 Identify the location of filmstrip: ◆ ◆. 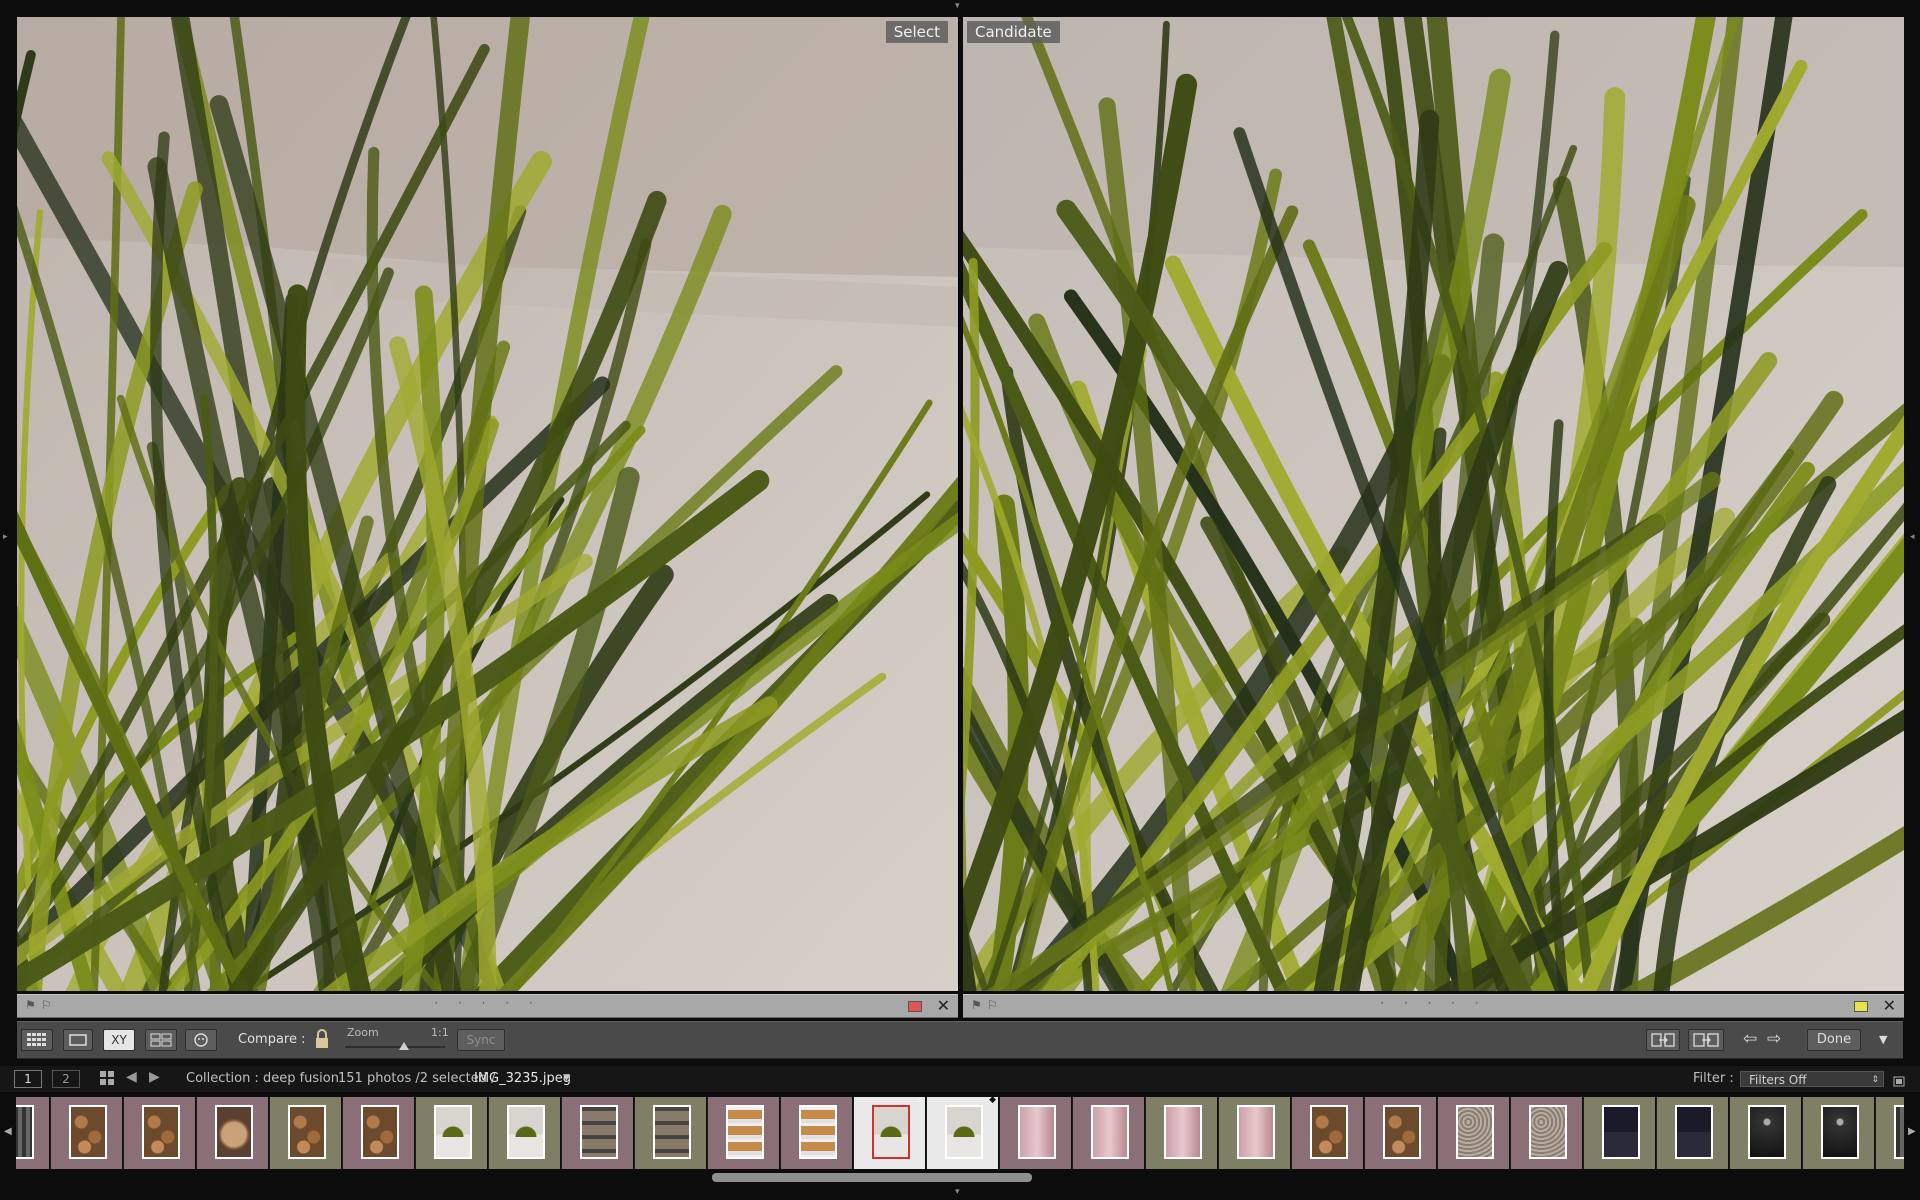
(960, 1133).